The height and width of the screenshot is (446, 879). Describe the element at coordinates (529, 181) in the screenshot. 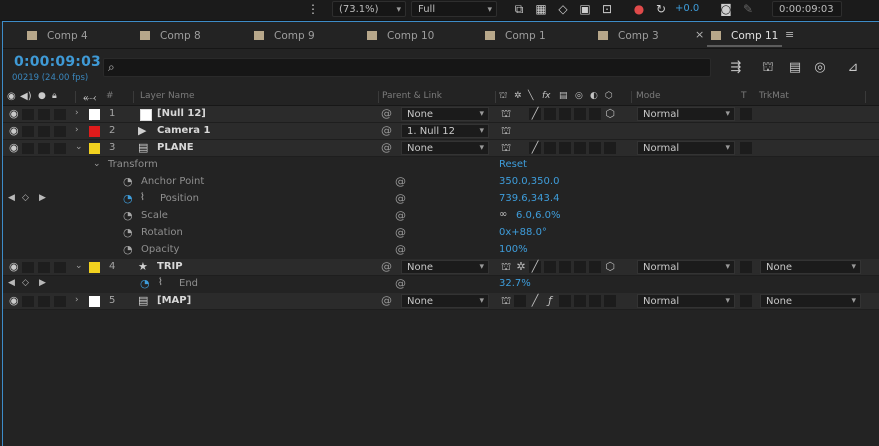

I see `property-value: 350.0,350.0` at that location.